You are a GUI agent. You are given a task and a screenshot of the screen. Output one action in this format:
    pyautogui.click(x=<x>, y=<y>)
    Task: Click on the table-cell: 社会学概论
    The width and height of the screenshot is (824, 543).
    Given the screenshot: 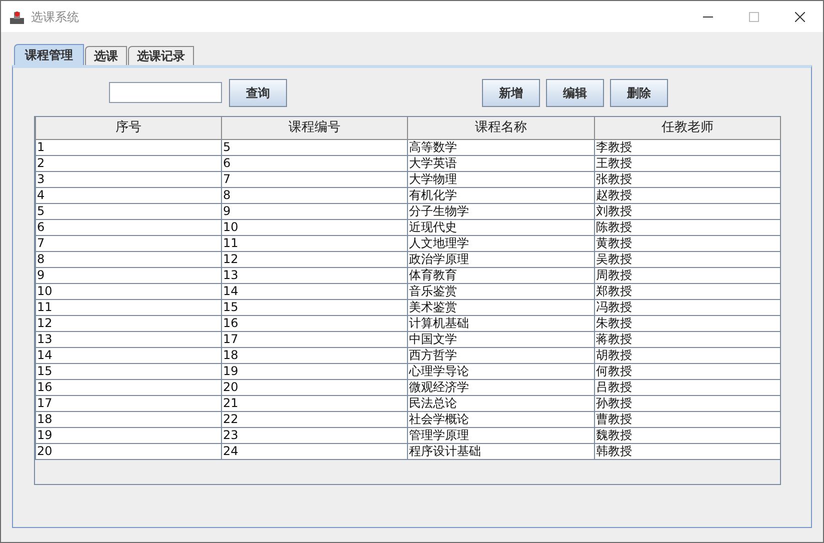 What is the action you would take?
    pyautogui.click(x=501, y=419)
    